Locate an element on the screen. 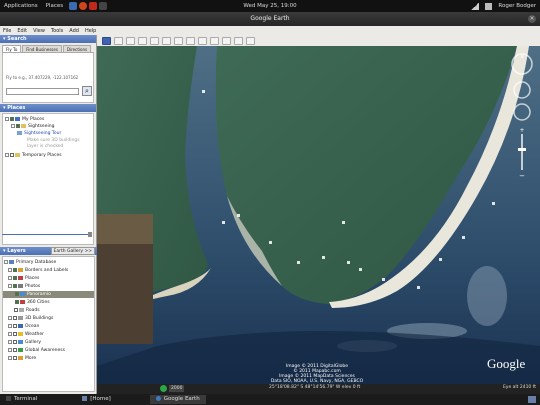 Image resolution: width=540 pixels, height=405 pixels. places-menu: Places is located at coordinates (55, 6).